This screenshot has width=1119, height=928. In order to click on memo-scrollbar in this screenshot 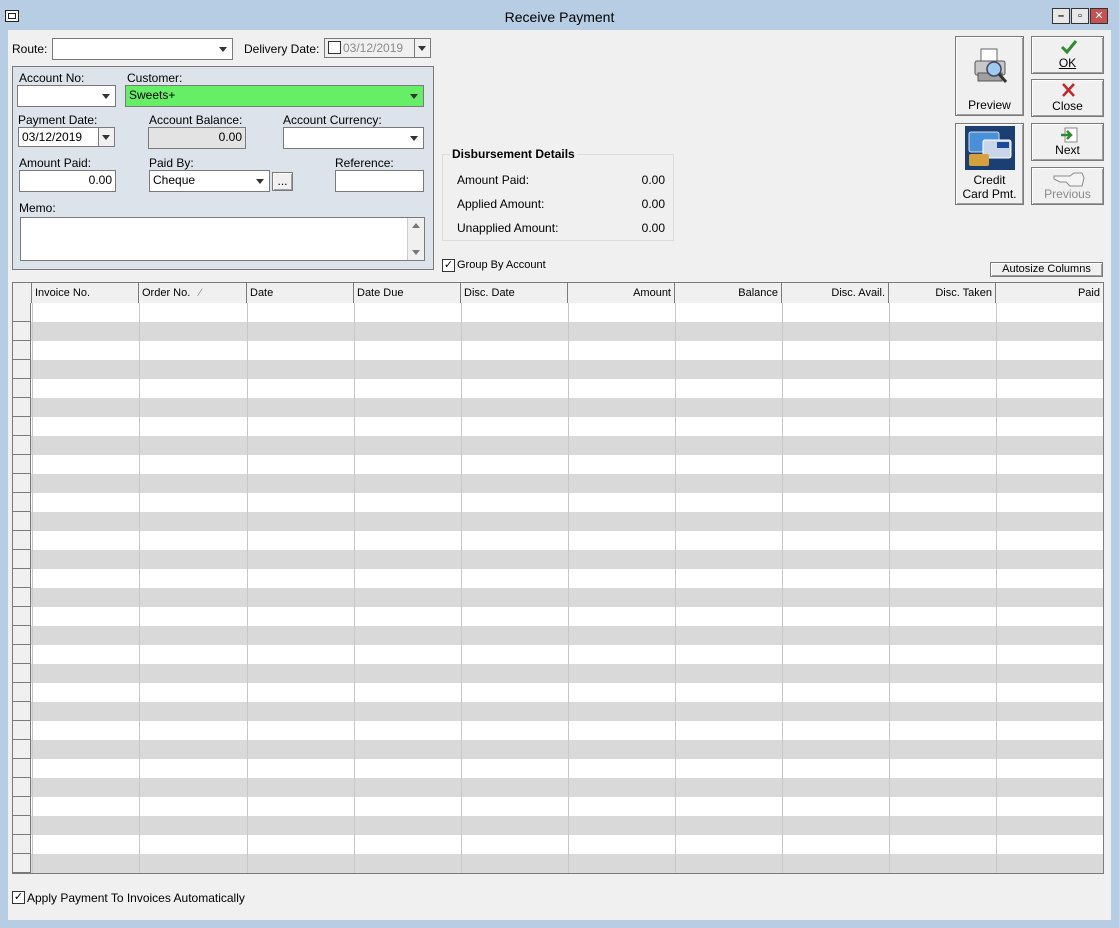, I will do `click(415, 239)`.